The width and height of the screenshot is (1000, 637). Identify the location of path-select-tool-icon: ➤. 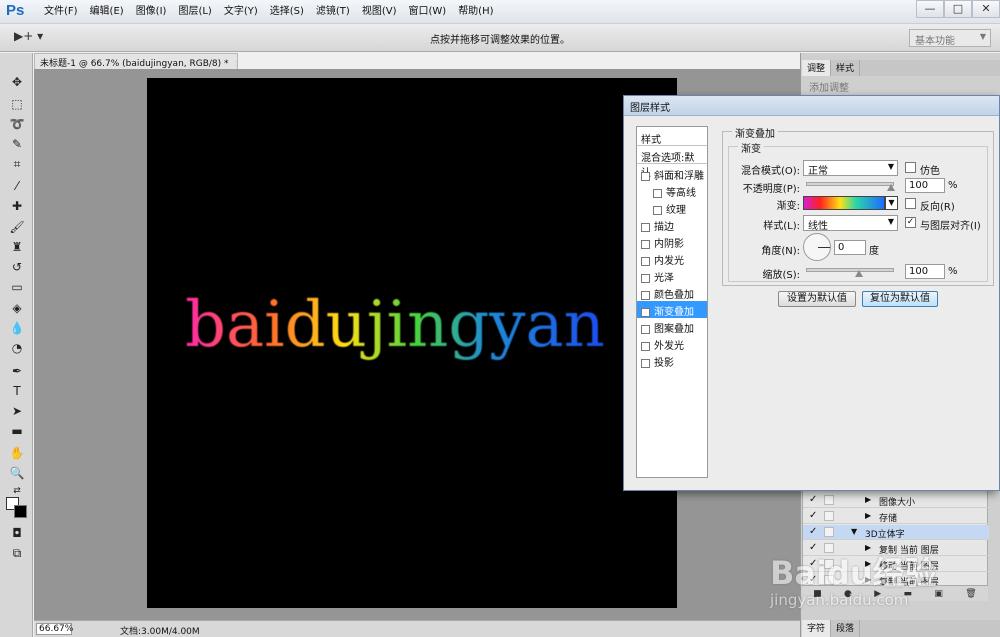
(17, 411).